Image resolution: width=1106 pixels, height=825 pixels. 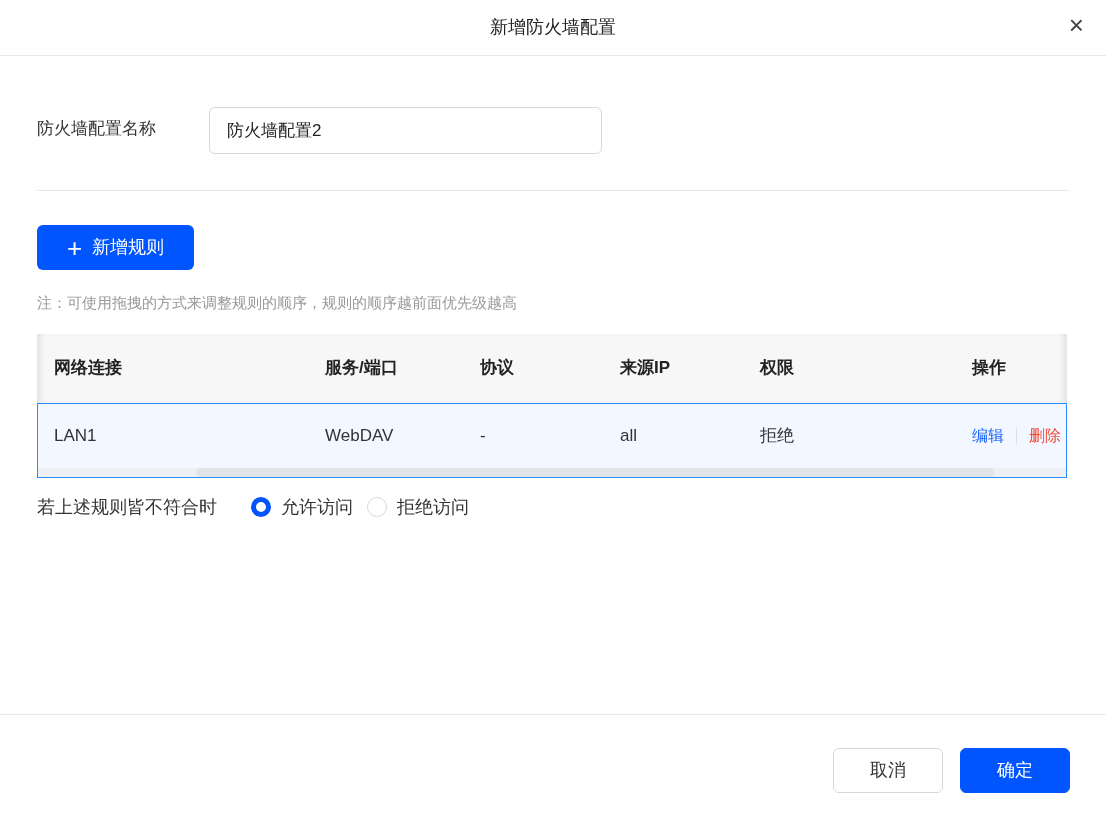 I want to click on close-button: ×, so click(x=1076, y=25).